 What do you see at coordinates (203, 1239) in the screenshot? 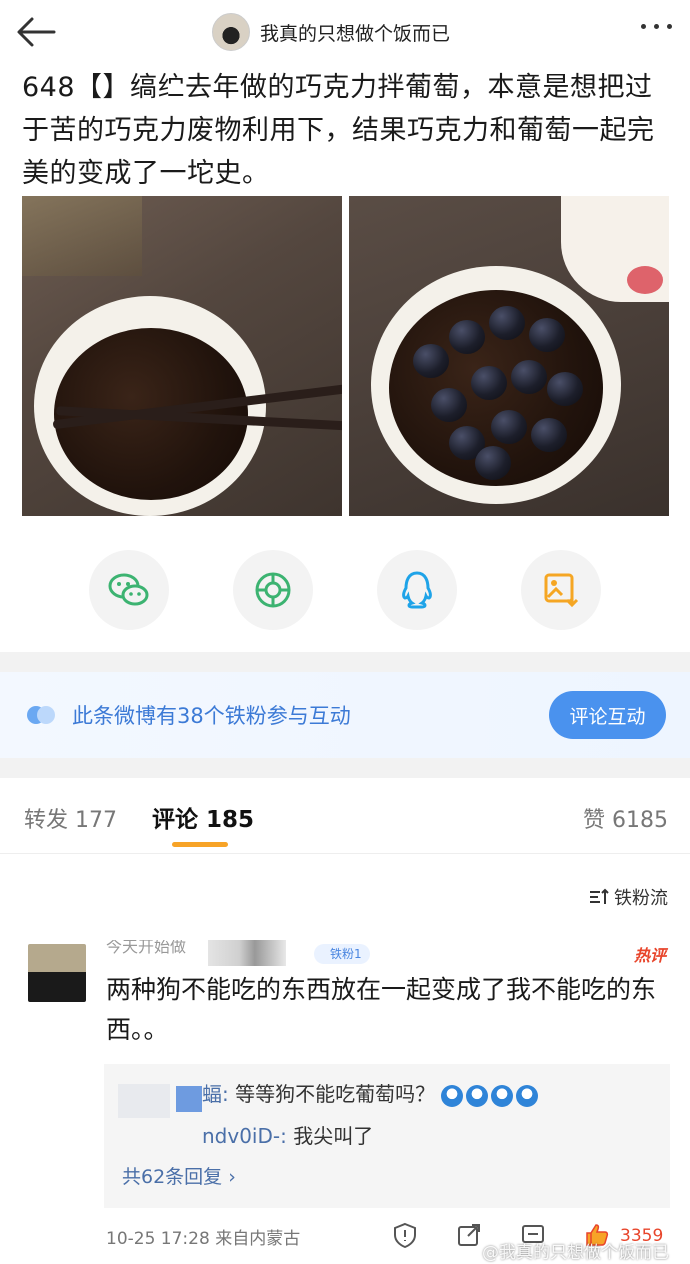
I see `comment-meta: 10-25 17:28 来自内蒙古` at bounding box center [203, 1239].